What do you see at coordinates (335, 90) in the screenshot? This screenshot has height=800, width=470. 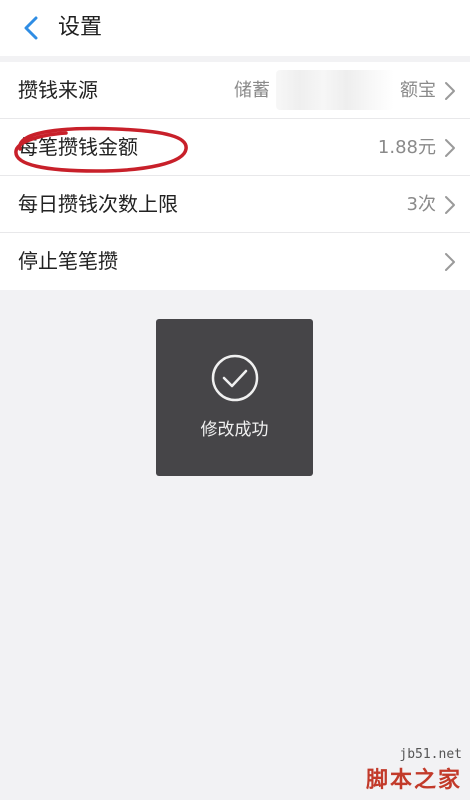 I see `redacted-blur` at bounding box center [335, 90].